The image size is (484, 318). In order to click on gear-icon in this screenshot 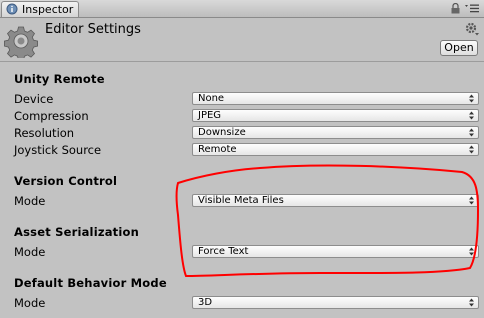, I will do `click(472, 29)`.